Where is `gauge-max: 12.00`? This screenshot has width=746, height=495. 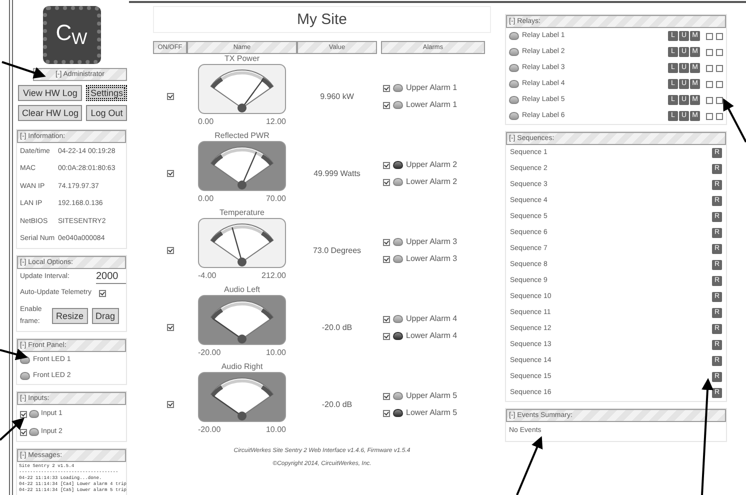 gauge-max: 12.00 is located at coordinates (276, 122).